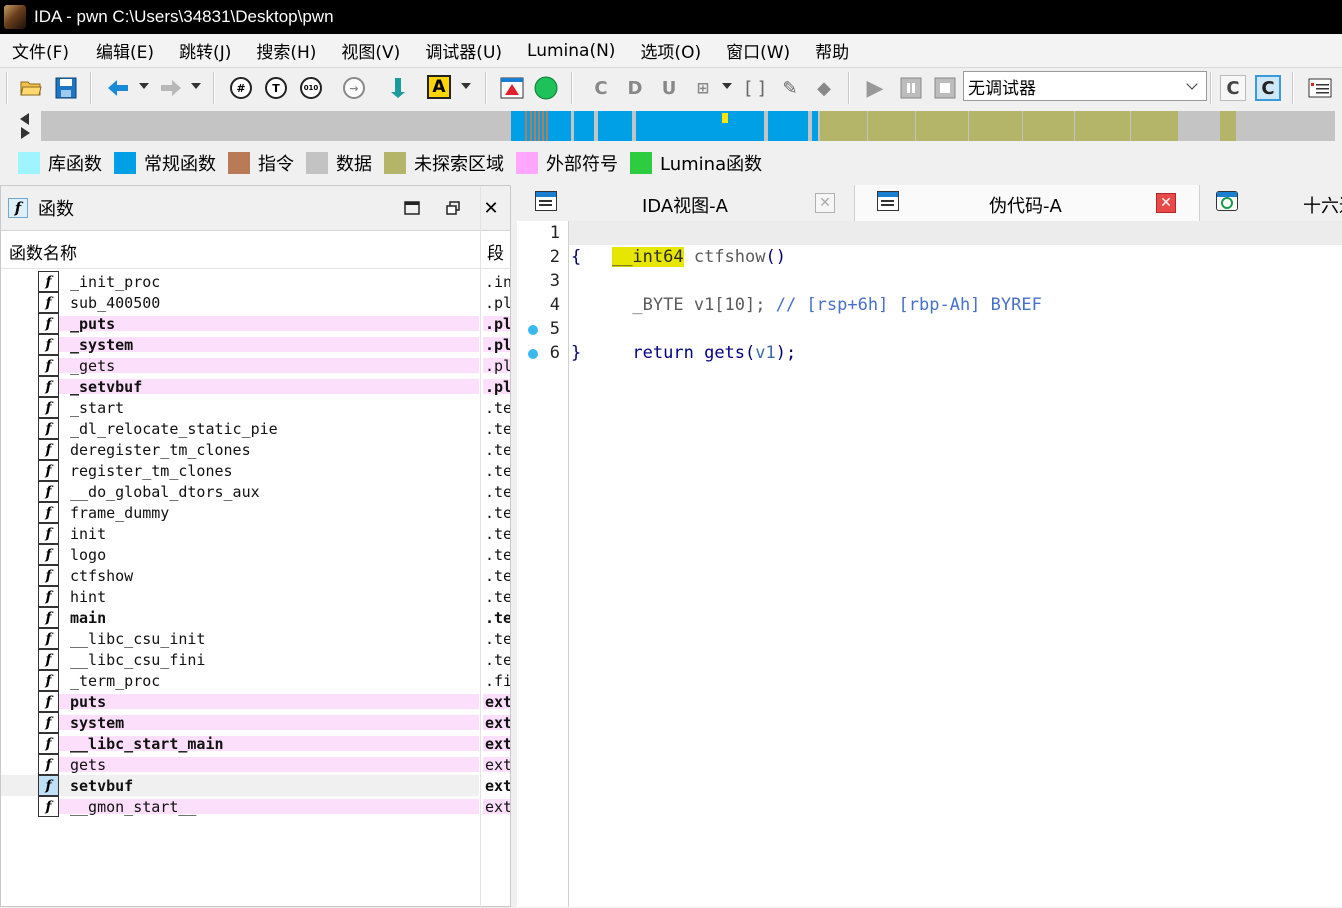  I want to click on function-row: f register_tm_clones .text, so click(255, 470).